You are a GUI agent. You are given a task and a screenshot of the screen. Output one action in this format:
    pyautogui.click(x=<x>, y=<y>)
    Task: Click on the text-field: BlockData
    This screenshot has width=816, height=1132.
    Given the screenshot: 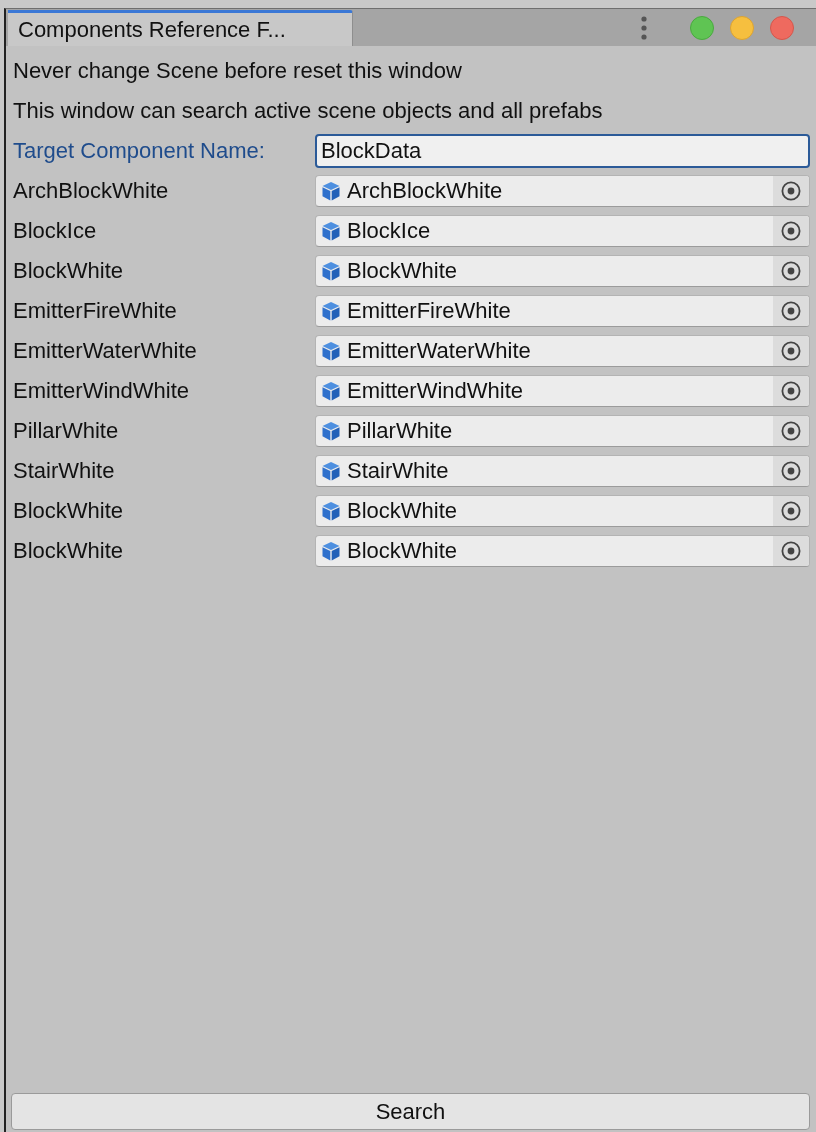 What is the action you would take?
    pyautogui.click(x=562, y=151)
    